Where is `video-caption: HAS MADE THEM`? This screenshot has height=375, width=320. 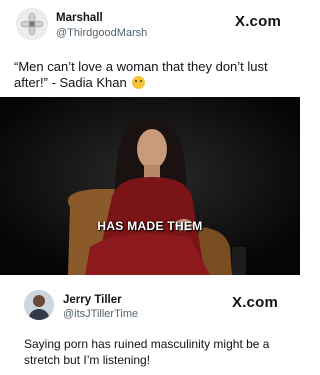
video-caption: HAS MADE THEM is located at coordinates (150, 226).